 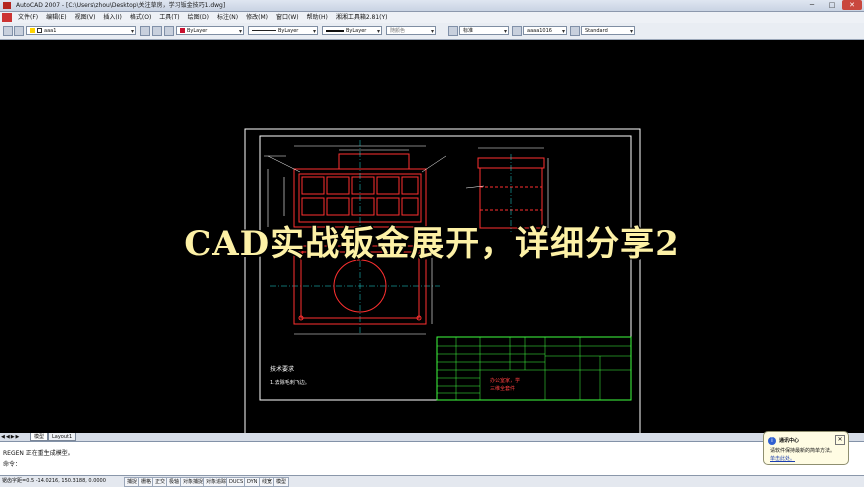 I want to click on notes-item: 1.去除毛刺飞边。, so click(x=290, y=382).